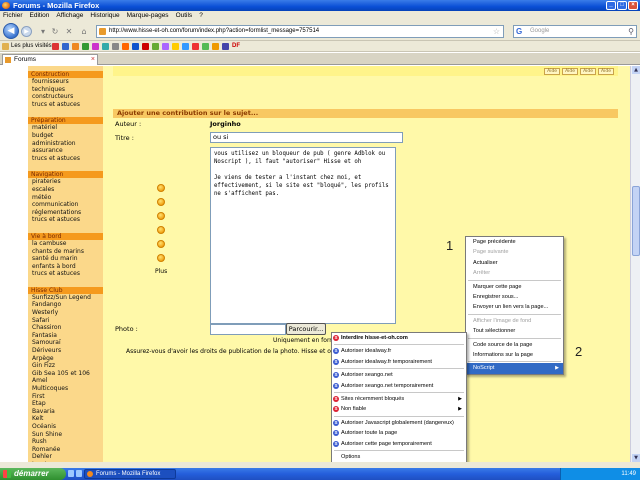 The image size is (640, 480). What do you see at coordinates (65, 252) in the screenshot?
I see `sidebar-link: chants de marins` at bounding box center [65, 252].